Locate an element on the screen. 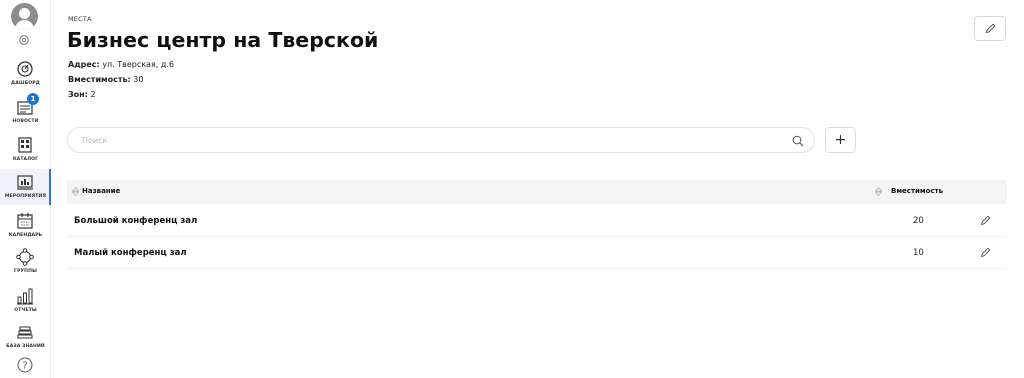  sidebar-item-events: МЕРОПРИЯТИЯ is located at coordinates (25, 187).